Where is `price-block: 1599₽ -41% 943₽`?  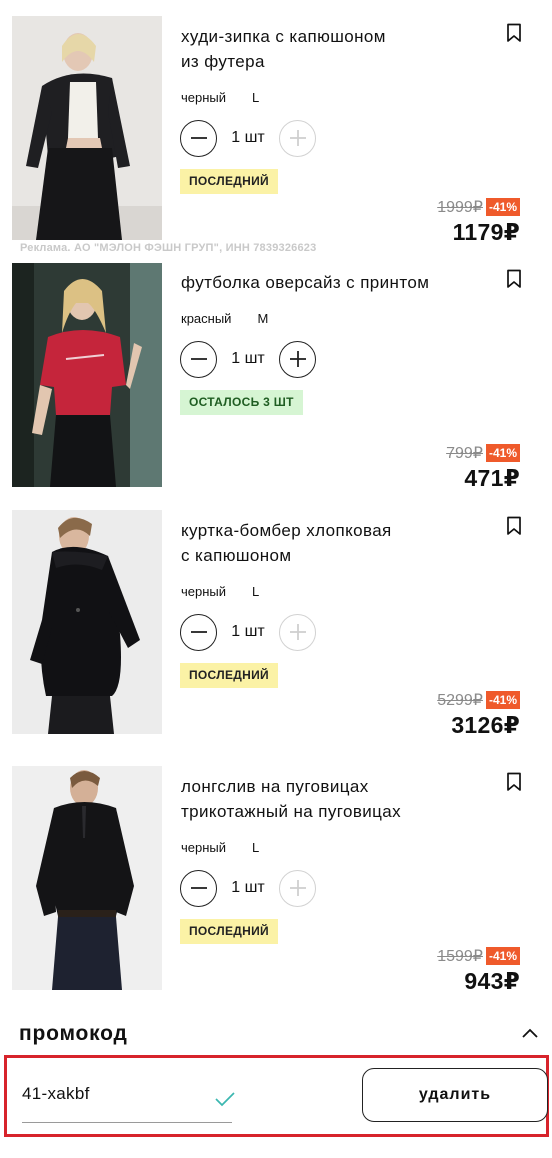
price-block: 1599₽ -41% 943₽ is located at coordinates (478, 970).